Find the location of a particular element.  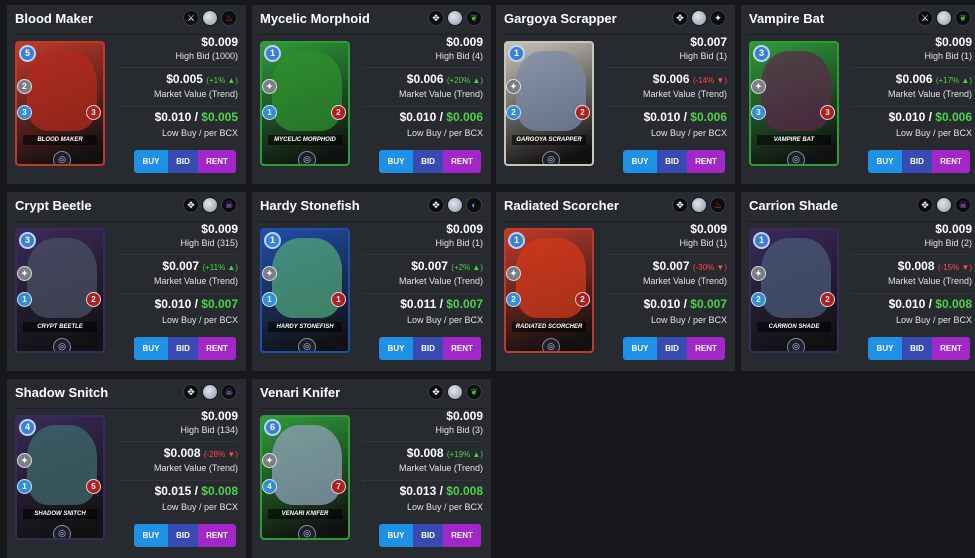

melee-attack-icon: ✦ is located at coordinates (758, 273).